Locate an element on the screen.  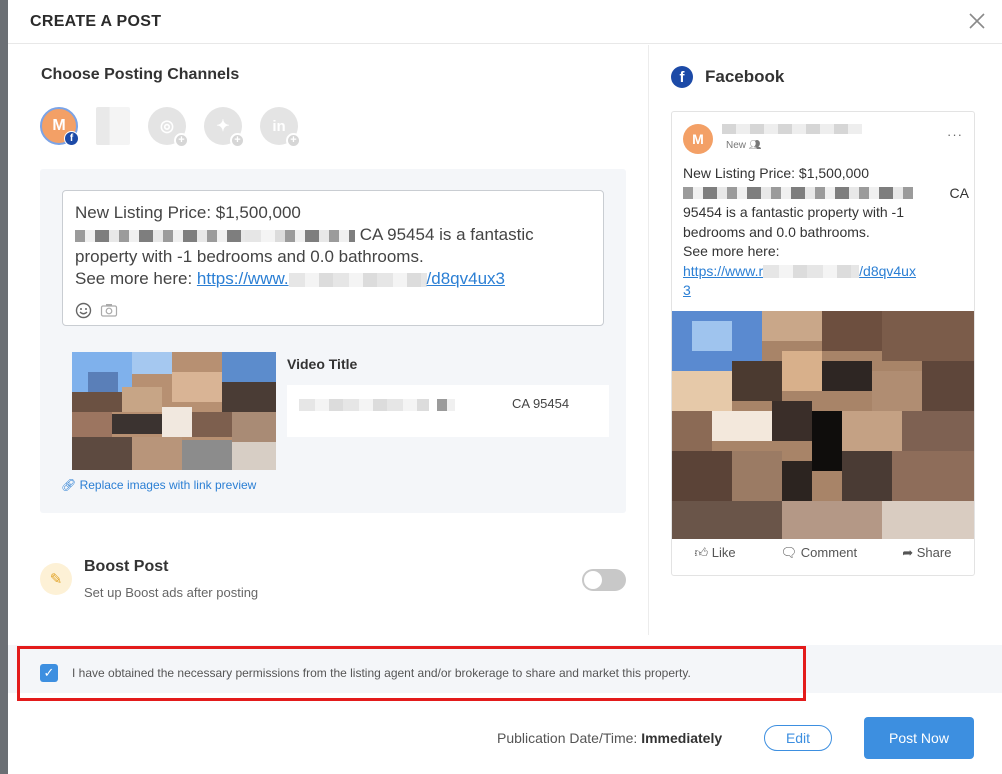
post-line-2: CA 95454 is a fantastic is located at coordinates (333, 235).